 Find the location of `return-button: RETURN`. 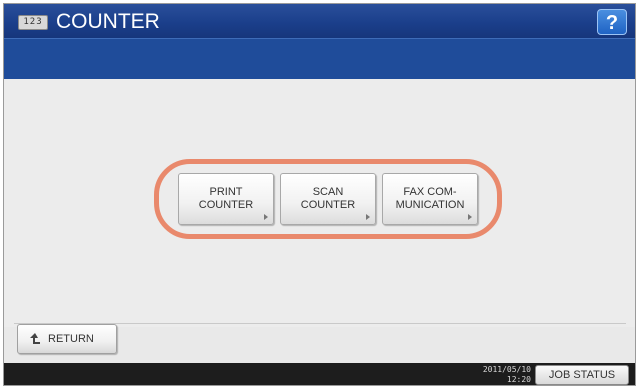

return-button: RETURN is located at coordinates (67, 339).